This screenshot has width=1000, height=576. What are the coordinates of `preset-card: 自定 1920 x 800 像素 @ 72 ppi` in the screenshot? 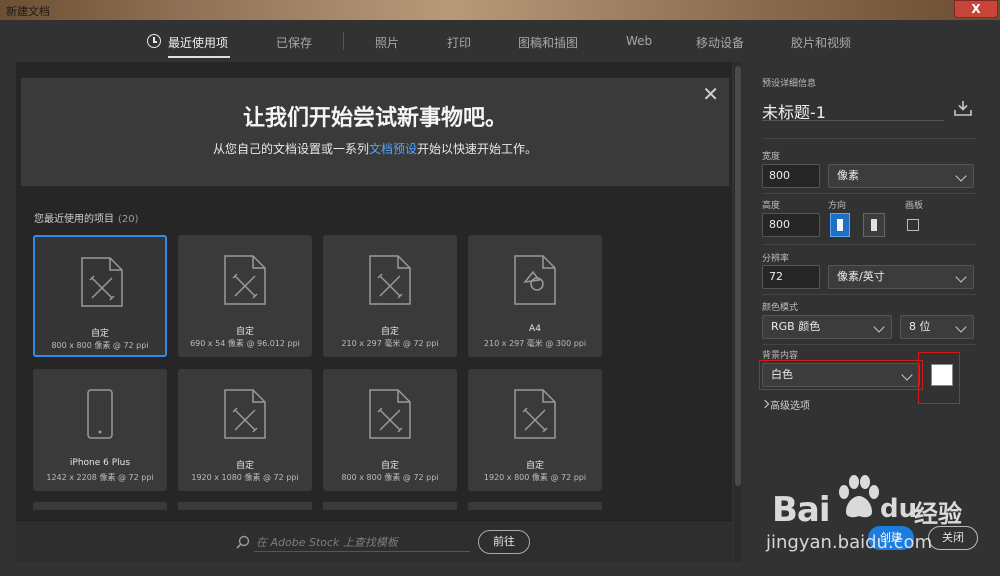 It's located at (535, 430).